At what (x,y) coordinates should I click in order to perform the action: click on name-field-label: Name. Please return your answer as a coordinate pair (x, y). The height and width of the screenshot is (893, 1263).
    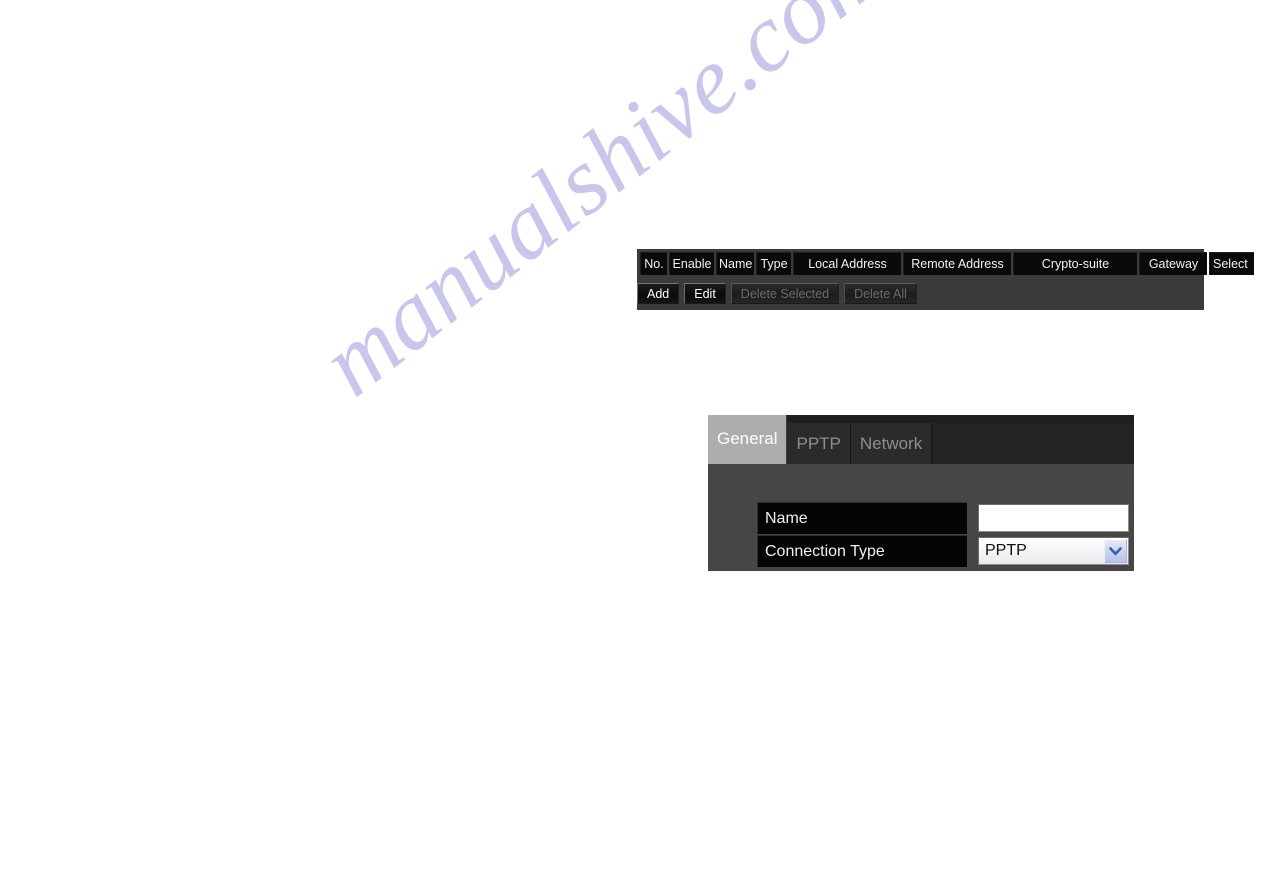
    Looking at the image, I should click on (862, 518).